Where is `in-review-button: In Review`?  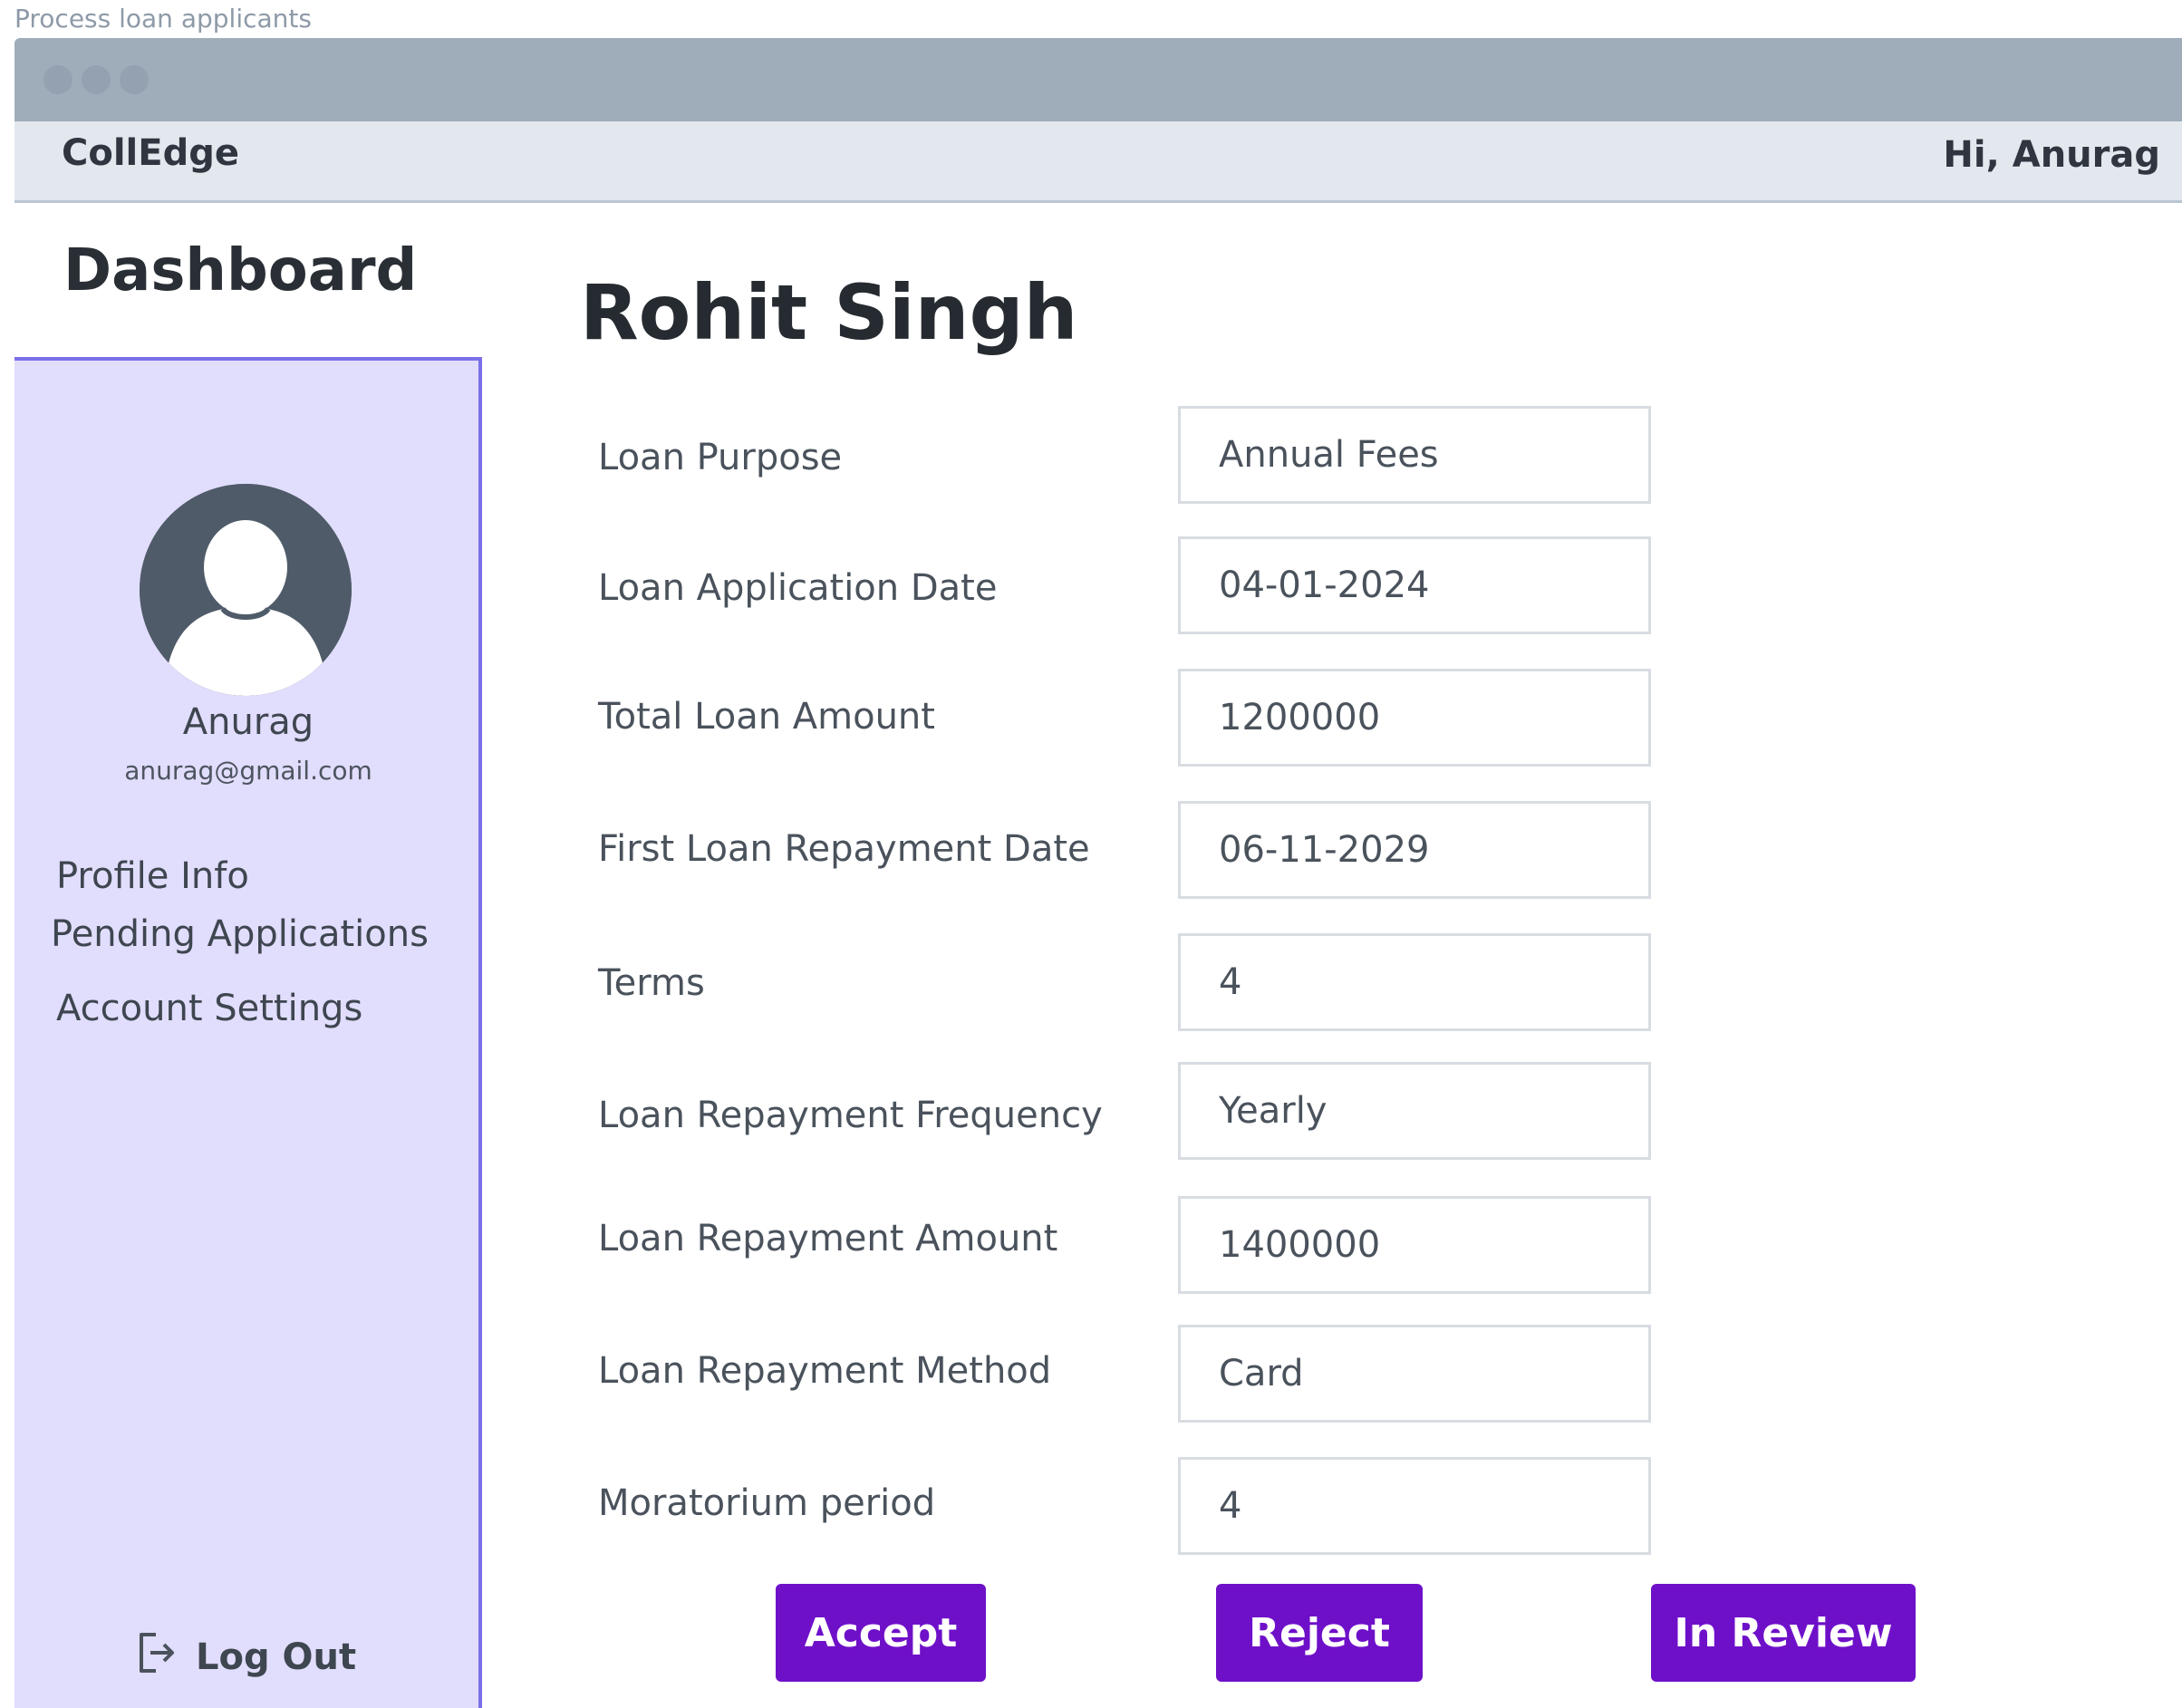 in-review-button: In Review is located at coordinates (1784, 1633).